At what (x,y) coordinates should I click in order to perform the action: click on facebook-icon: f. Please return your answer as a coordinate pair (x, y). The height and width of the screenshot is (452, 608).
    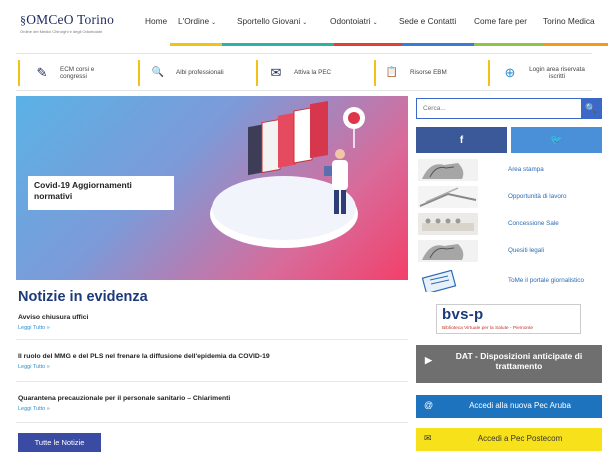
    Looking at the image, I should click on (461, 140).